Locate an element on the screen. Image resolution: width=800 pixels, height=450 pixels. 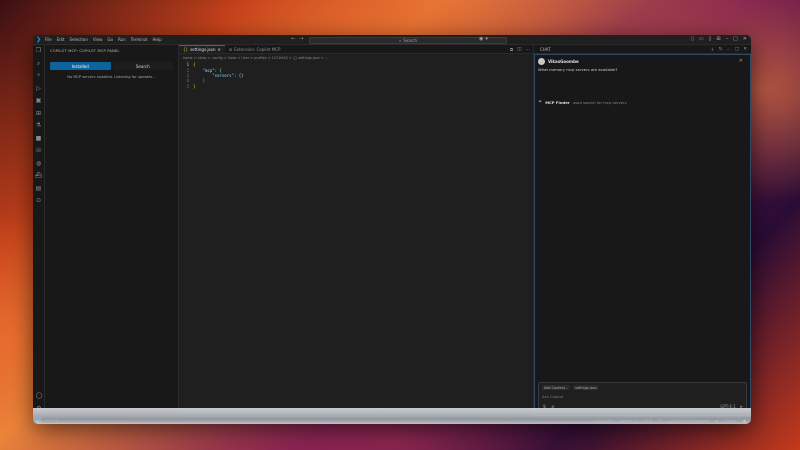
panel-header: COPILOT MCP: COPILOT MCP PANEL is located at coordinates (85, 51).